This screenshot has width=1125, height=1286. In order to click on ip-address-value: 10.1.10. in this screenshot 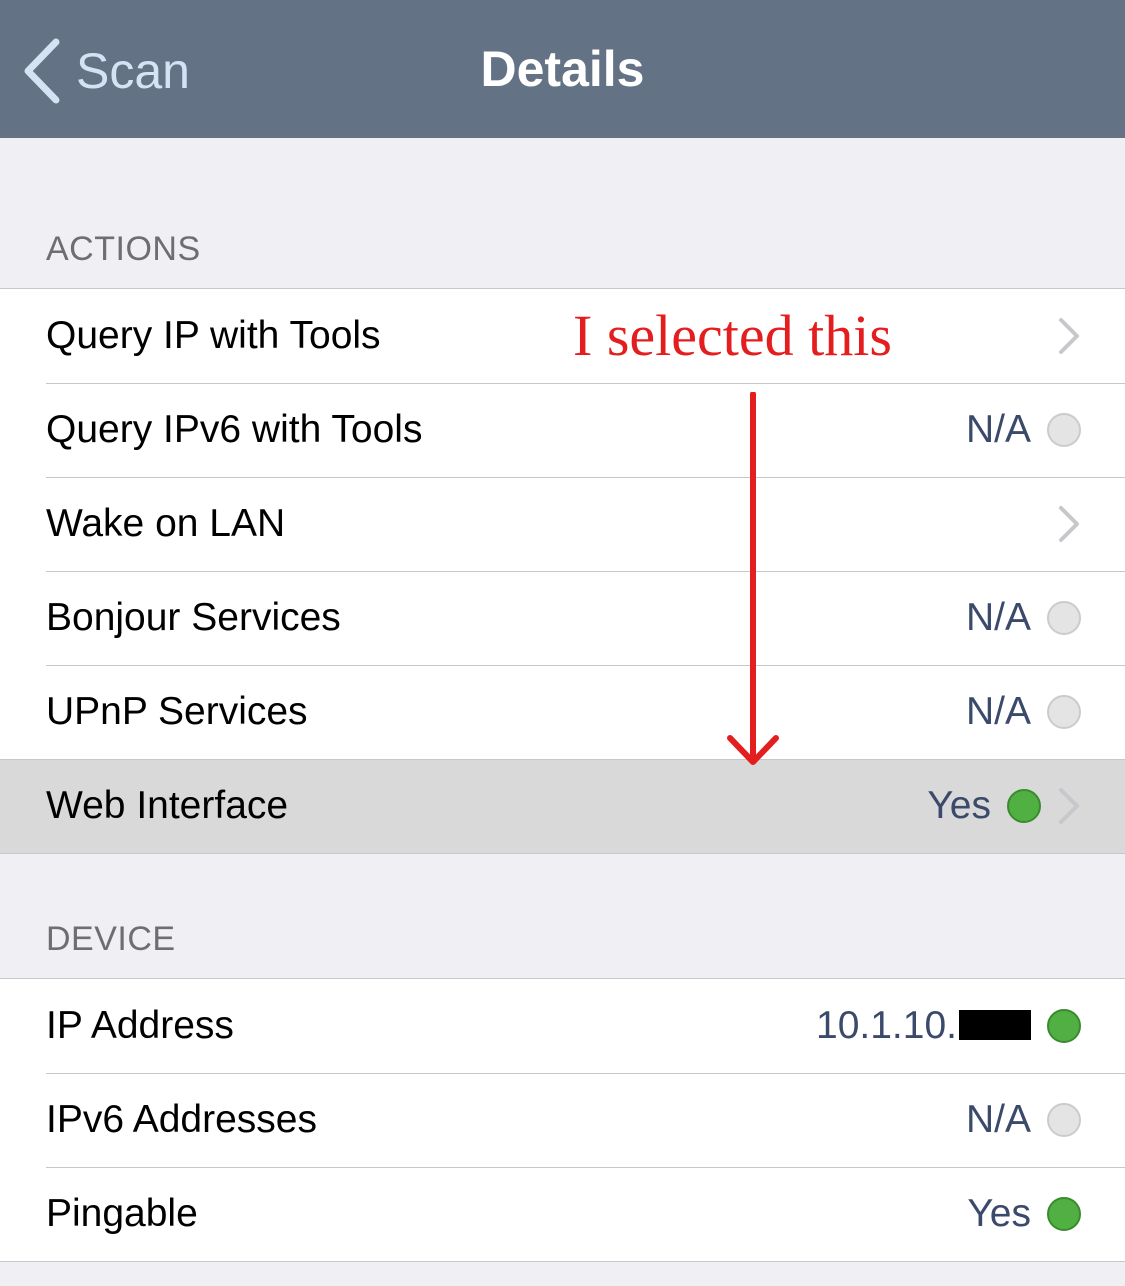, I will do `click(886, 1025)`.